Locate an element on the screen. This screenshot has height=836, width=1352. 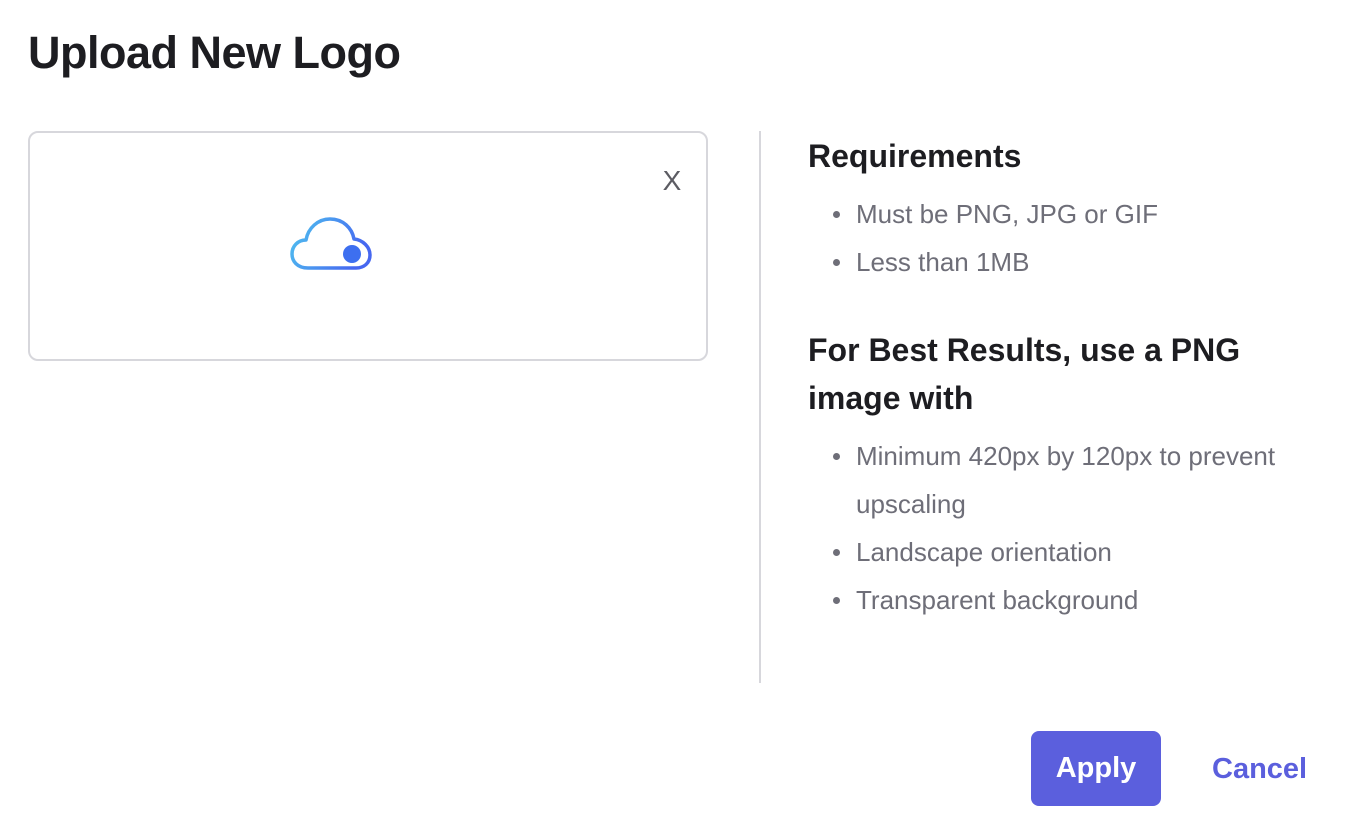
best-result-orientation: Landscape orientation is located at coordinates (1068, 552).